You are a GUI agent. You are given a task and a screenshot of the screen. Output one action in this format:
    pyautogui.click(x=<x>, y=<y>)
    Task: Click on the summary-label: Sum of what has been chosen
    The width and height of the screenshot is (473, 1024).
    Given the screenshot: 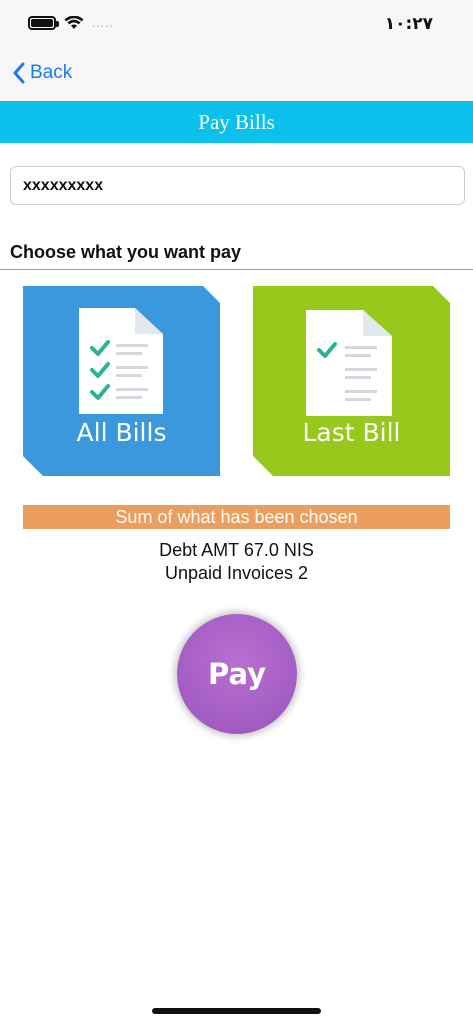 What is the action you would take?
    pyautogui.click(x=236, y=516)
    